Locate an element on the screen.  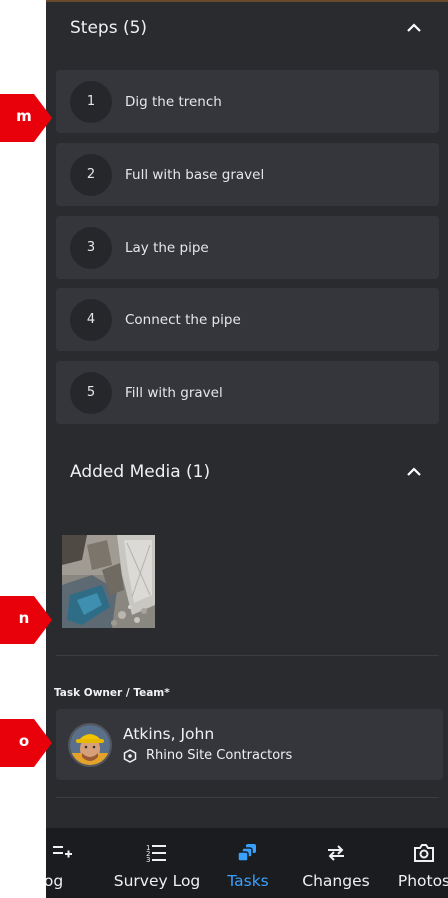
annotation-marker-label: o is located at coordinates (24, 741).